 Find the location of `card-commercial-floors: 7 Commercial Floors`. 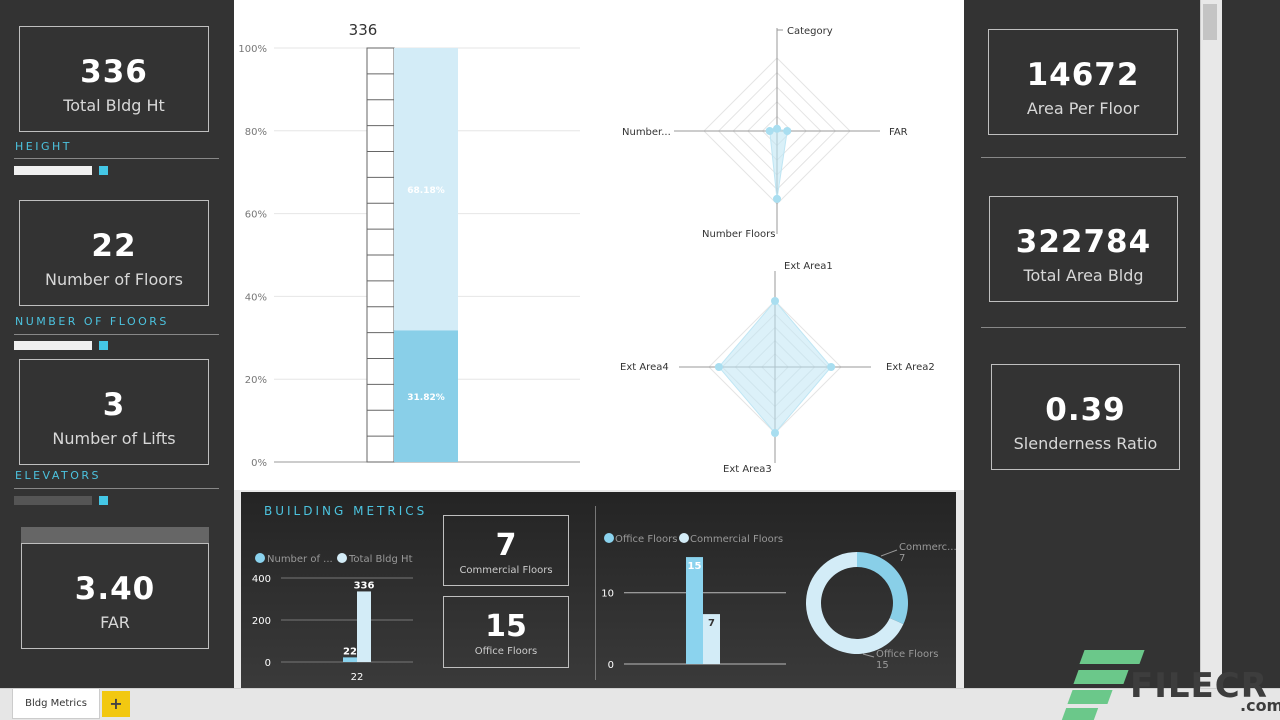

card-commercial-floors: 7 Commercial Floors is located at coordinates (506, 550).